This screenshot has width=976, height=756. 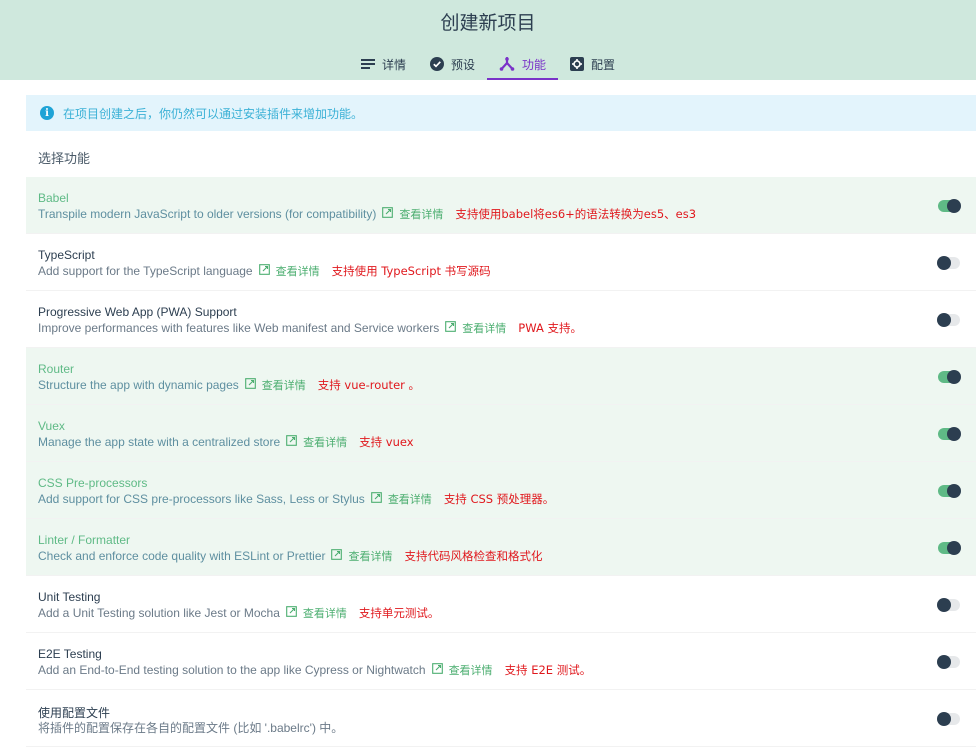 What do you see at coordinates (488, 40) in the screenshot?
I see `header: 创建新项目 详情 预设 功能 配置` at bounding box center [488, 40].